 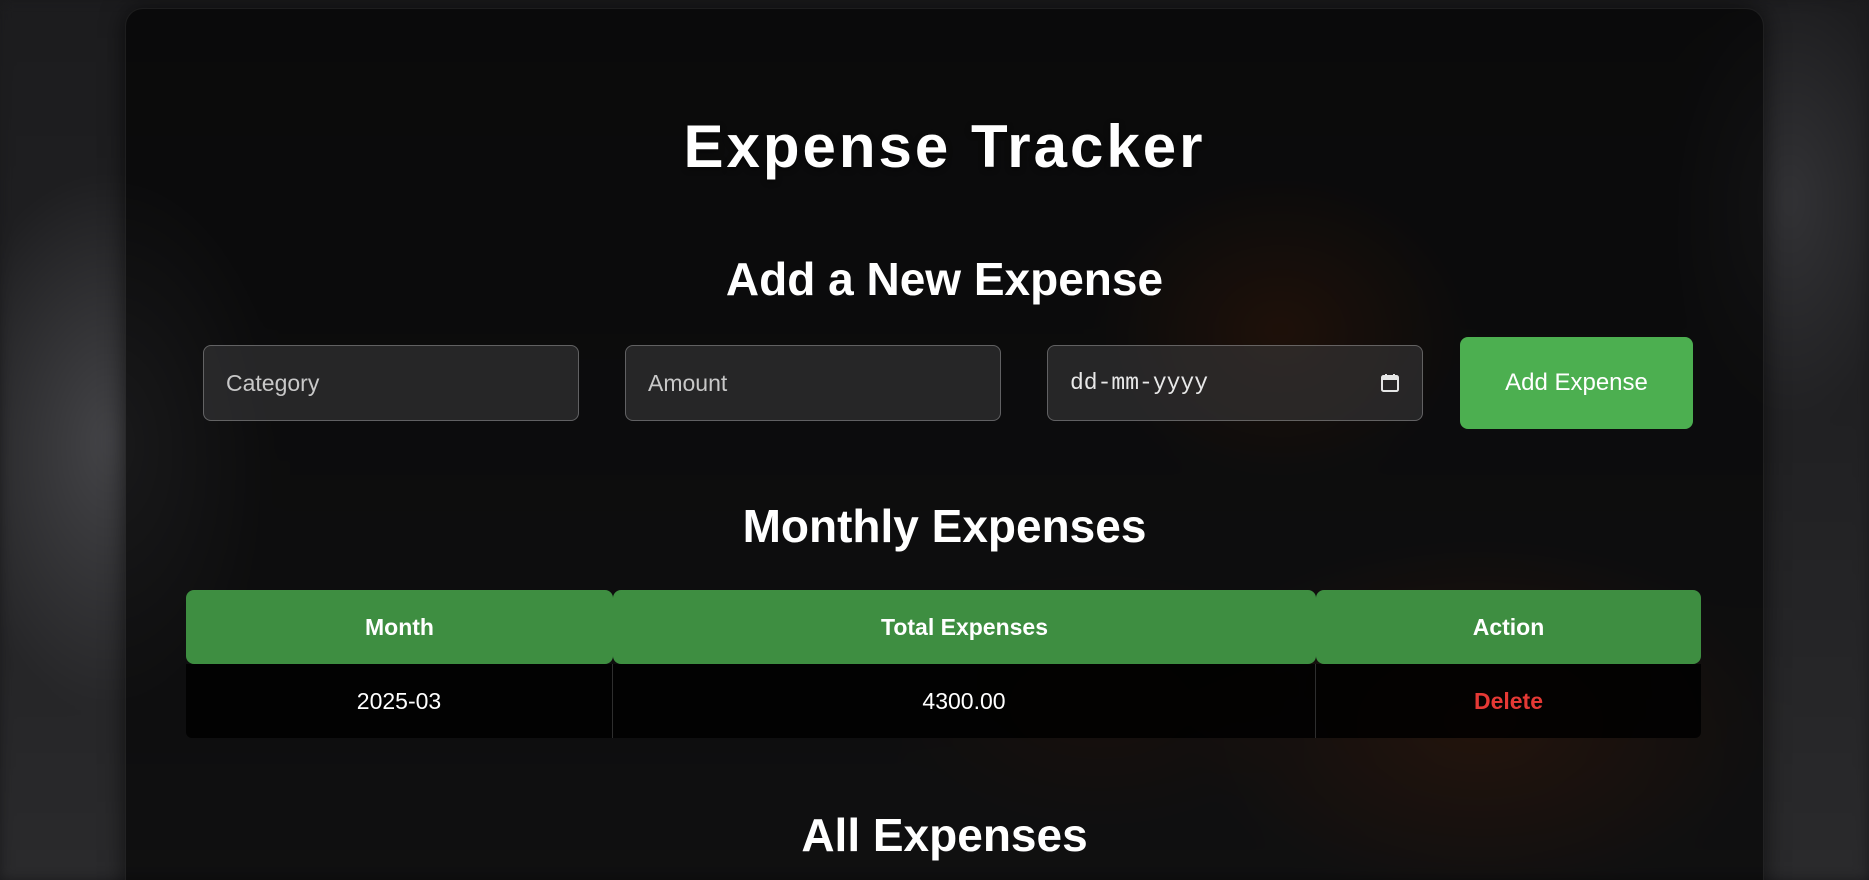 What do you see at coordinates (964, 701) in the screenshot?
I see `total-cell: 4300.00` at bounding box center [964, 701].